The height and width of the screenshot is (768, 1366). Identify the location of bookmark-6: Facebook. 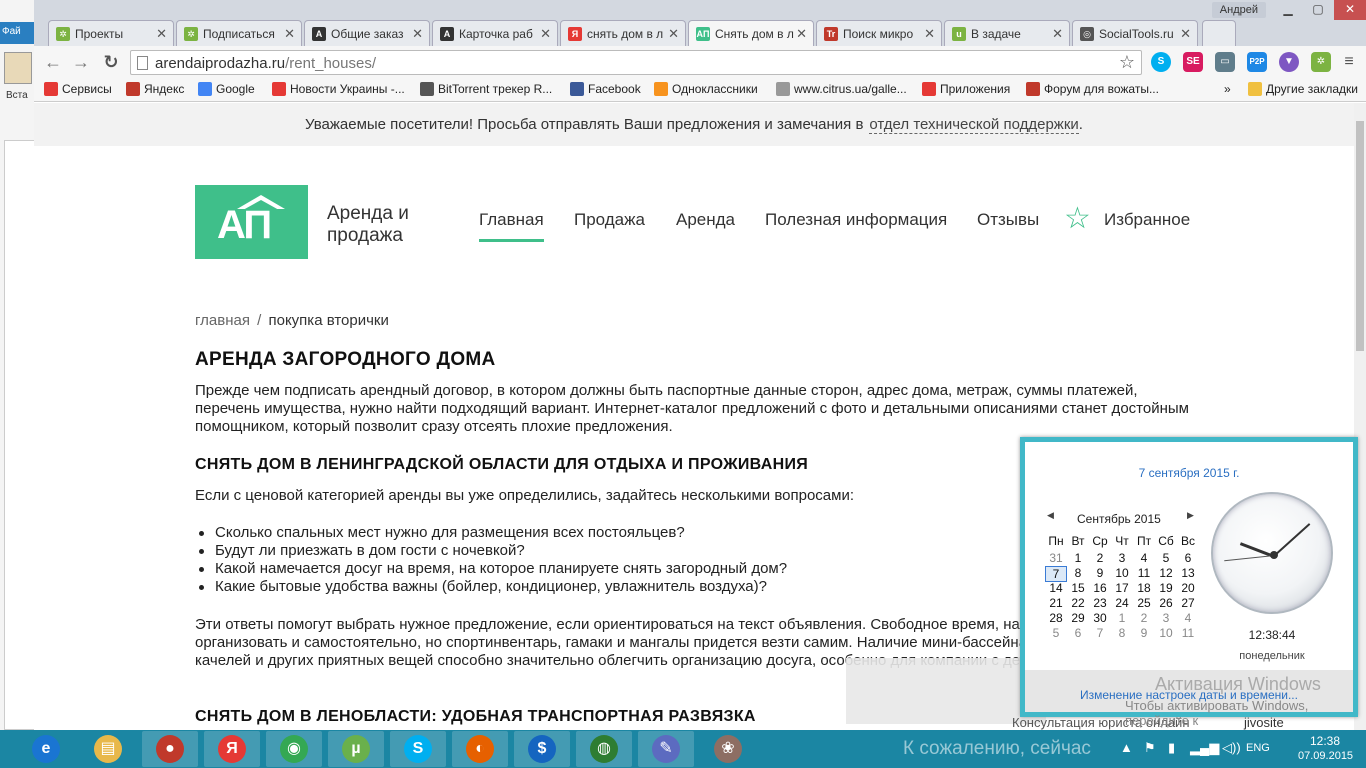
(605, 89).